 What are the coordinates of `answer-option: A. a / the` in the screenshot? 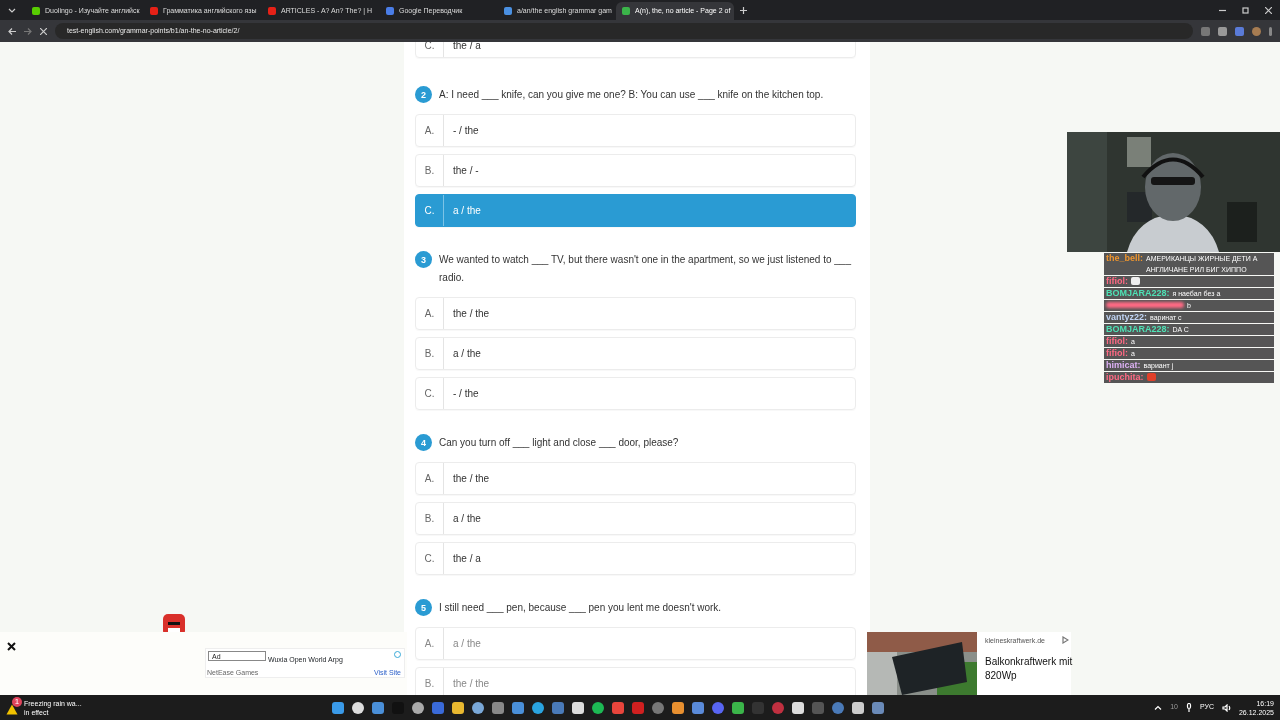 It's located at (635, 643).